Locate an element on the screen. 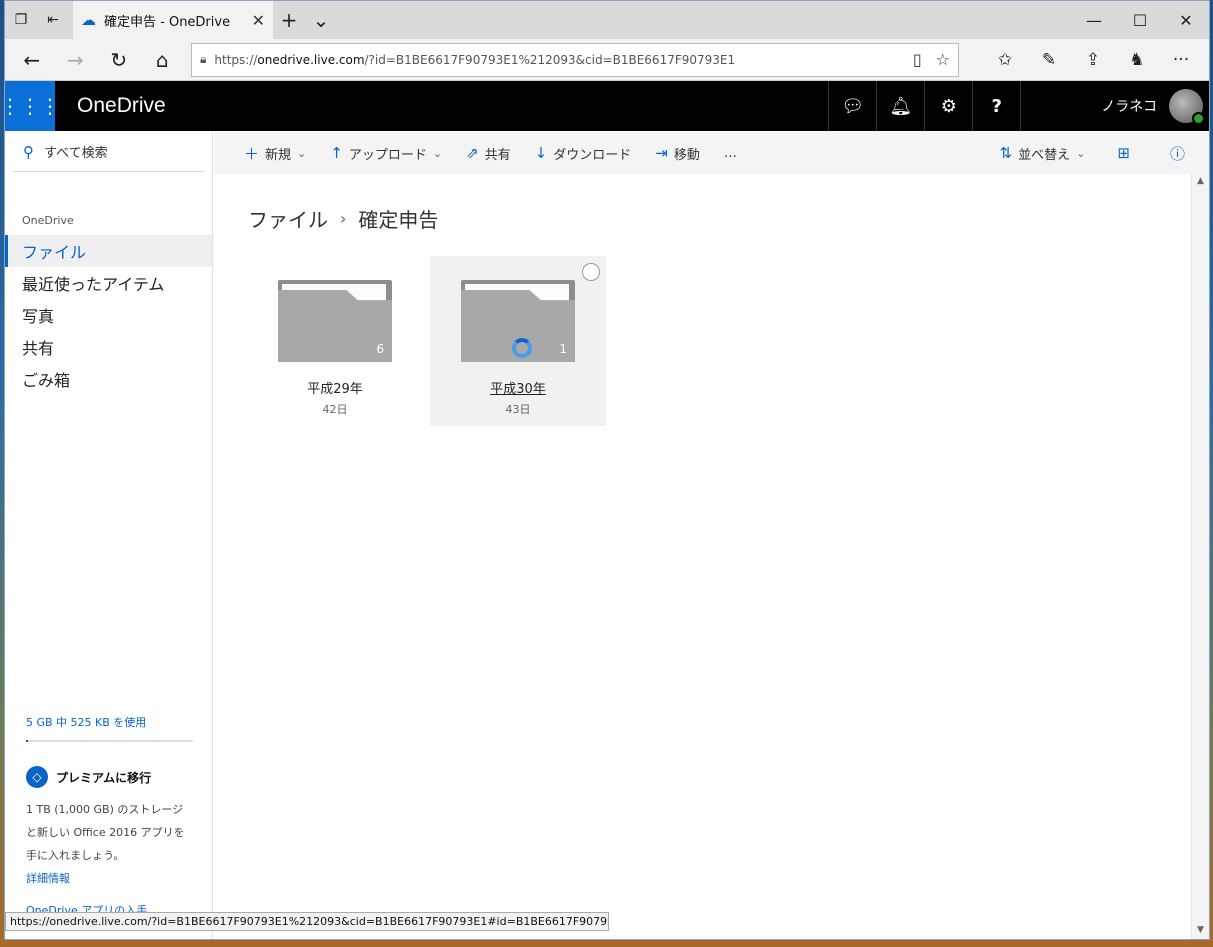 The width and height of the screenshot is (1213, 947). url-host: onedrive.live.com is located at coordinates (311, 59).